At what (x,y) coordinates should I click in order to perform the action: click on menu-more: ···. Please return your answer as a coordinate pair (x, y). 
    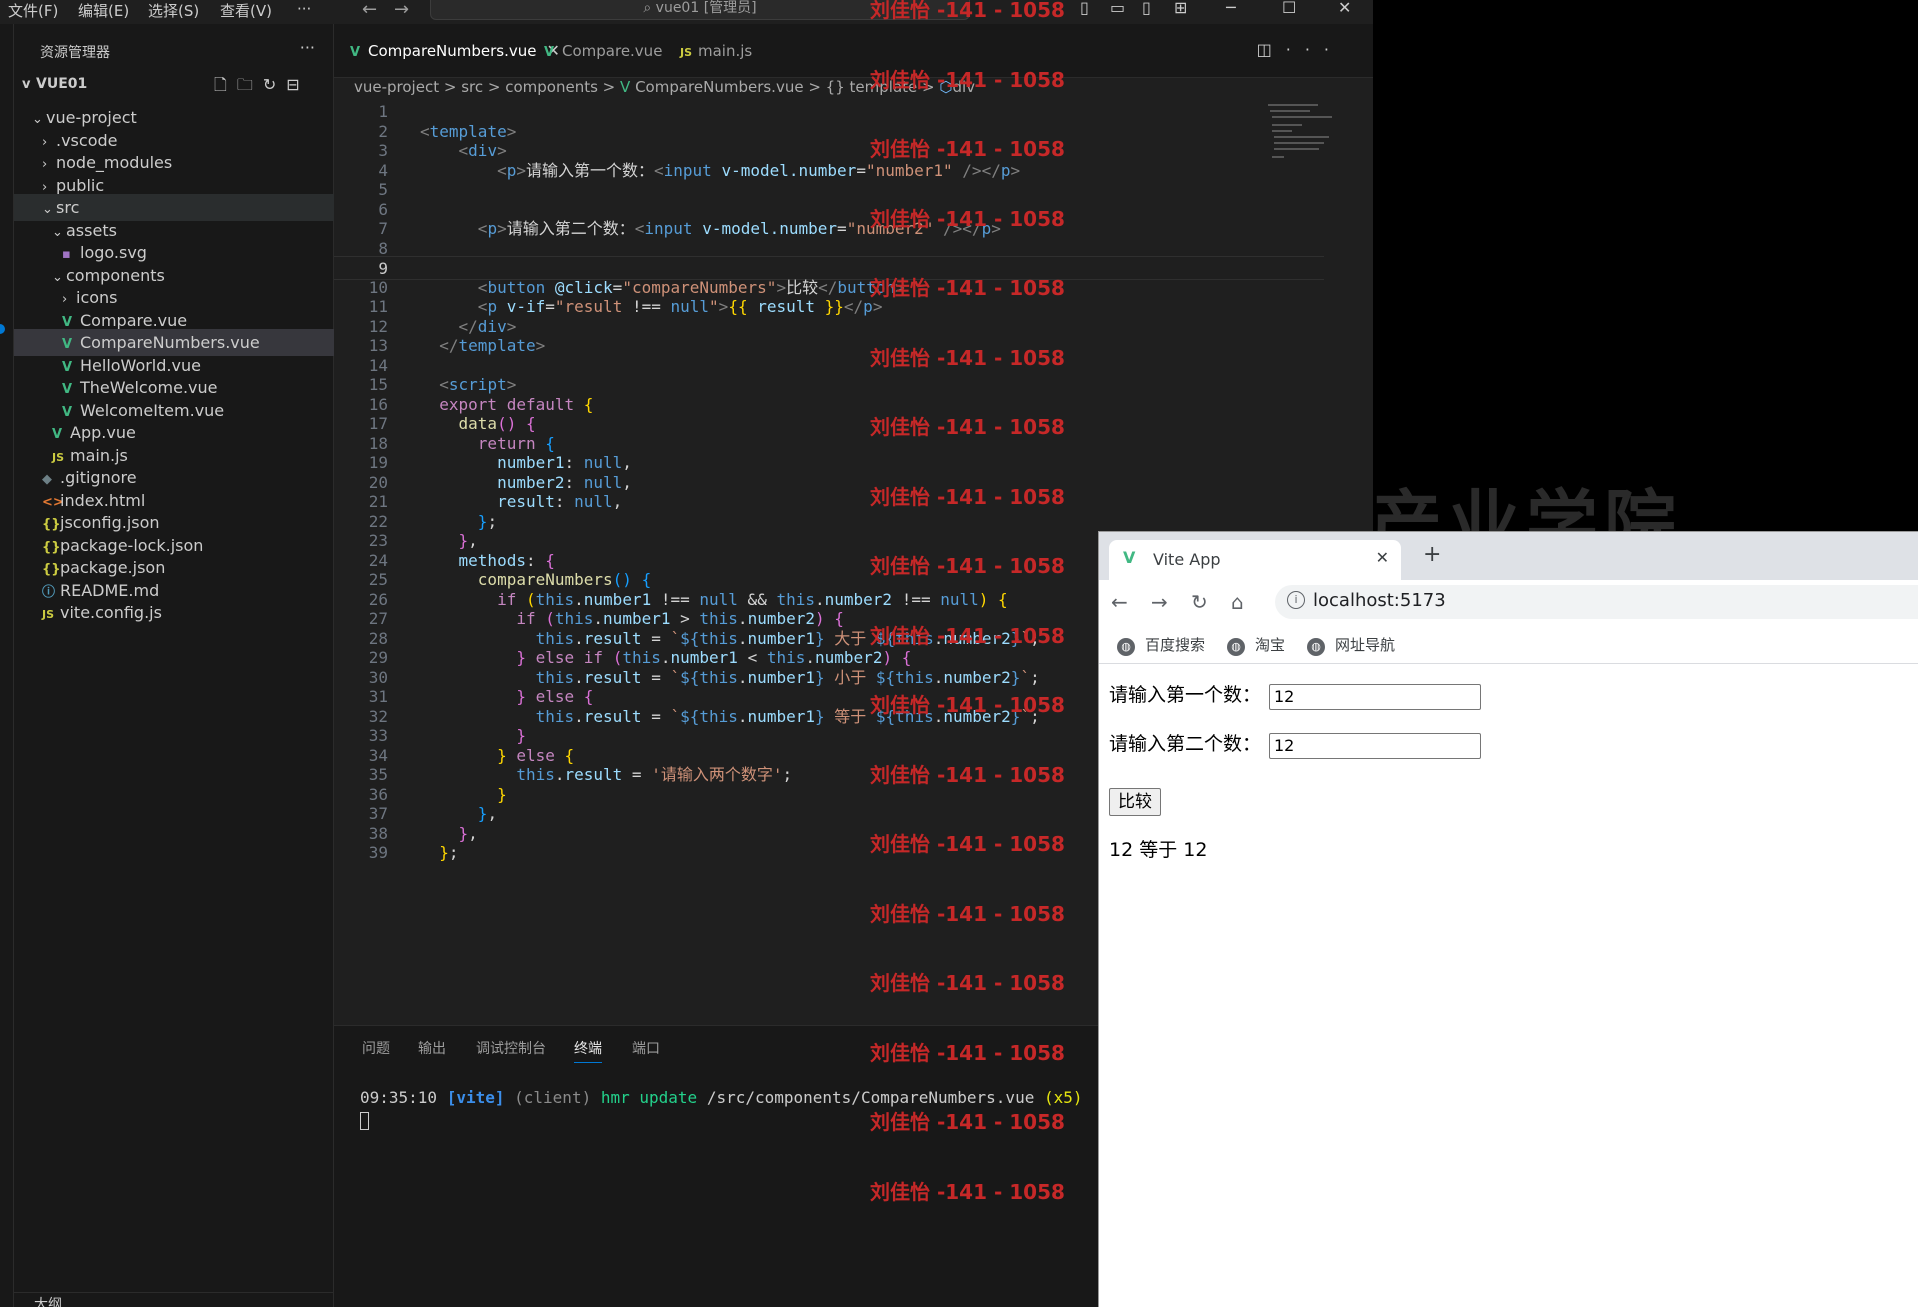
    Looking at the image, I should click on (304, 9).